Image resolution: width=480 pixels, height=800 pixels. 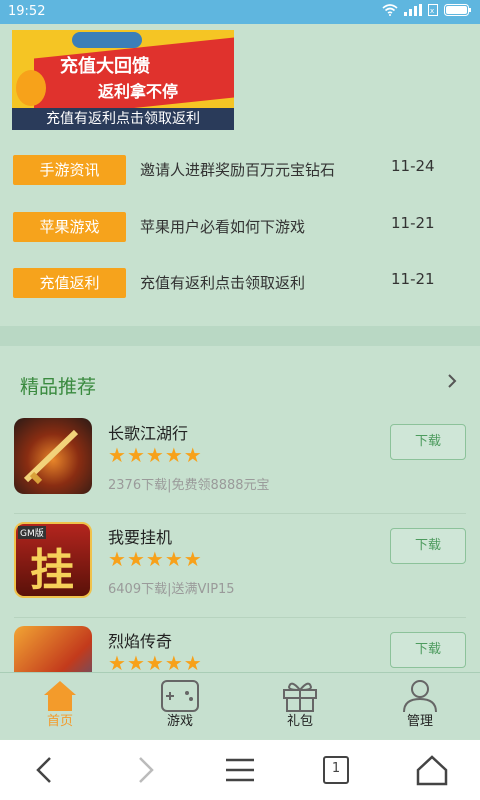 What do you see at coordinates (52, 570) in the screenshot?
I see `app-icon-glyph: 挂` at bounding box center [52, 570].